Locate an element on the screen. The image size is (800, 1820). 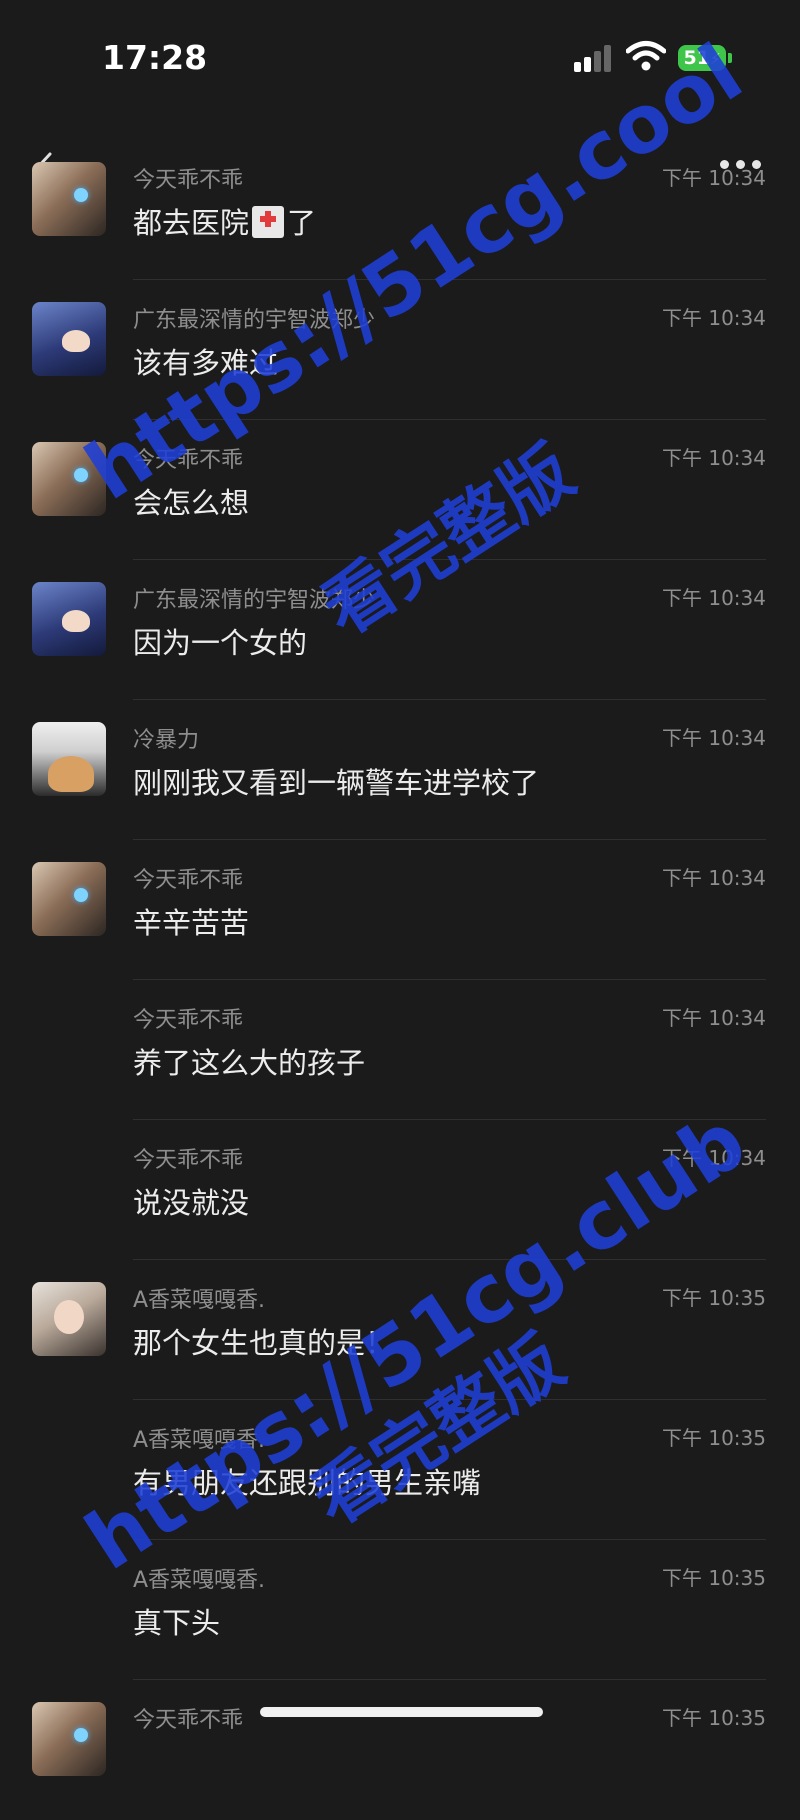
status-time: 17:28 is located at coordinates (155, 57).